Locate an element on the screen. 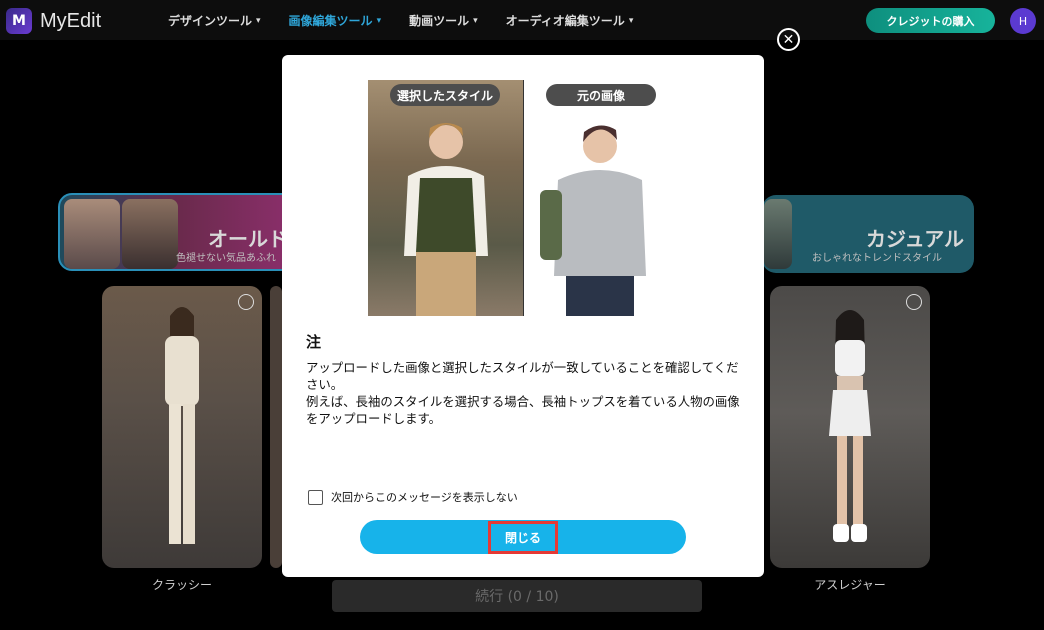 The height and width of the screenshot is (630, 1044). original-model is located at coordinates (593, 220).